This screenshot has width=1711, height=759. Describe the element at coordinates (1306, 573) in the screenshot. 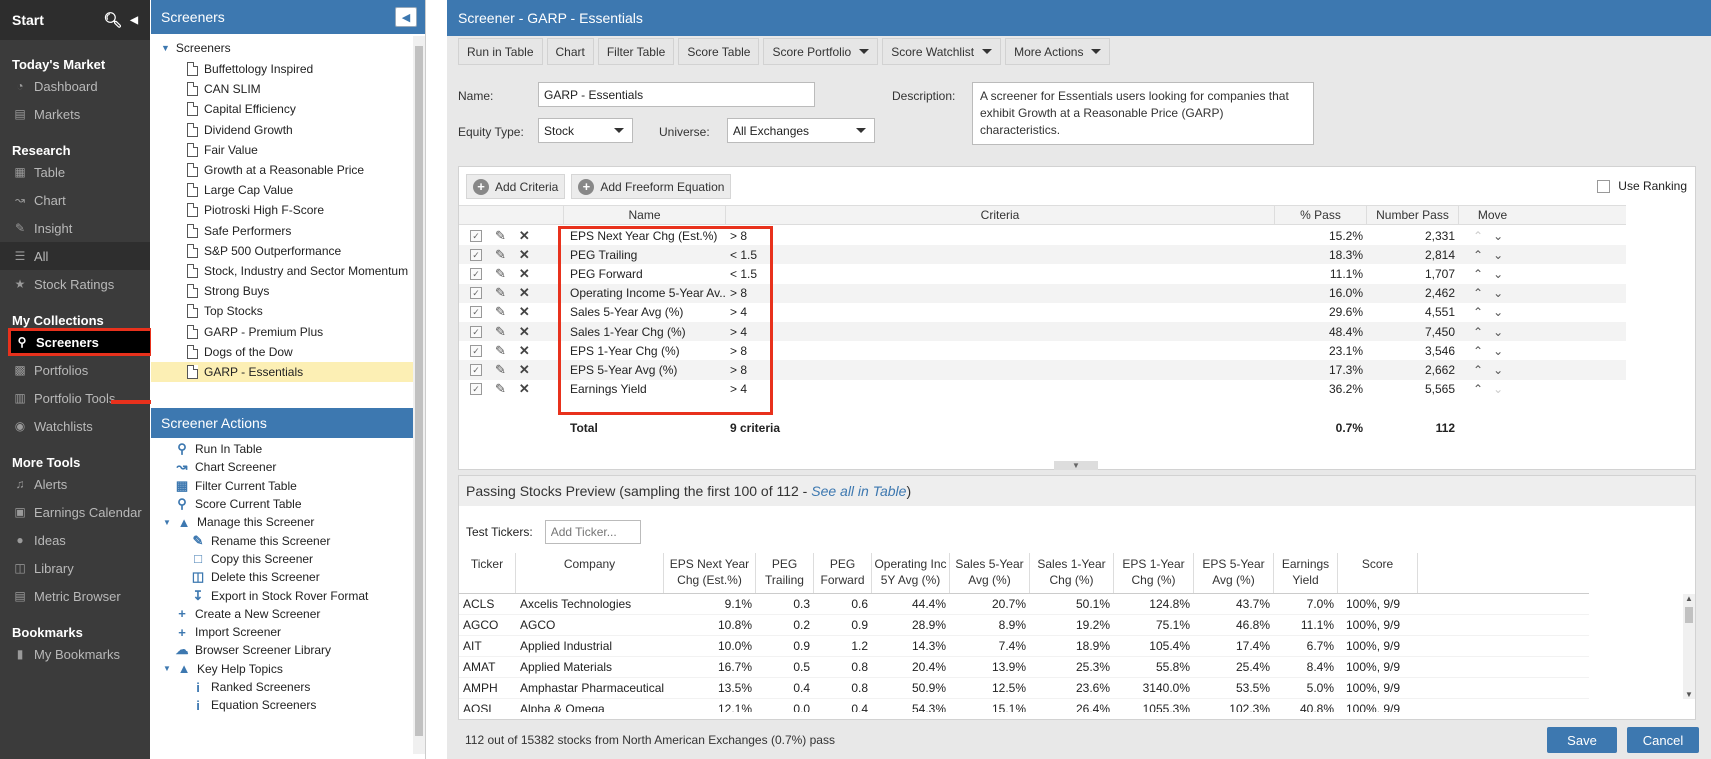

I see `preview-col-header: Earnings Yield` at that location.